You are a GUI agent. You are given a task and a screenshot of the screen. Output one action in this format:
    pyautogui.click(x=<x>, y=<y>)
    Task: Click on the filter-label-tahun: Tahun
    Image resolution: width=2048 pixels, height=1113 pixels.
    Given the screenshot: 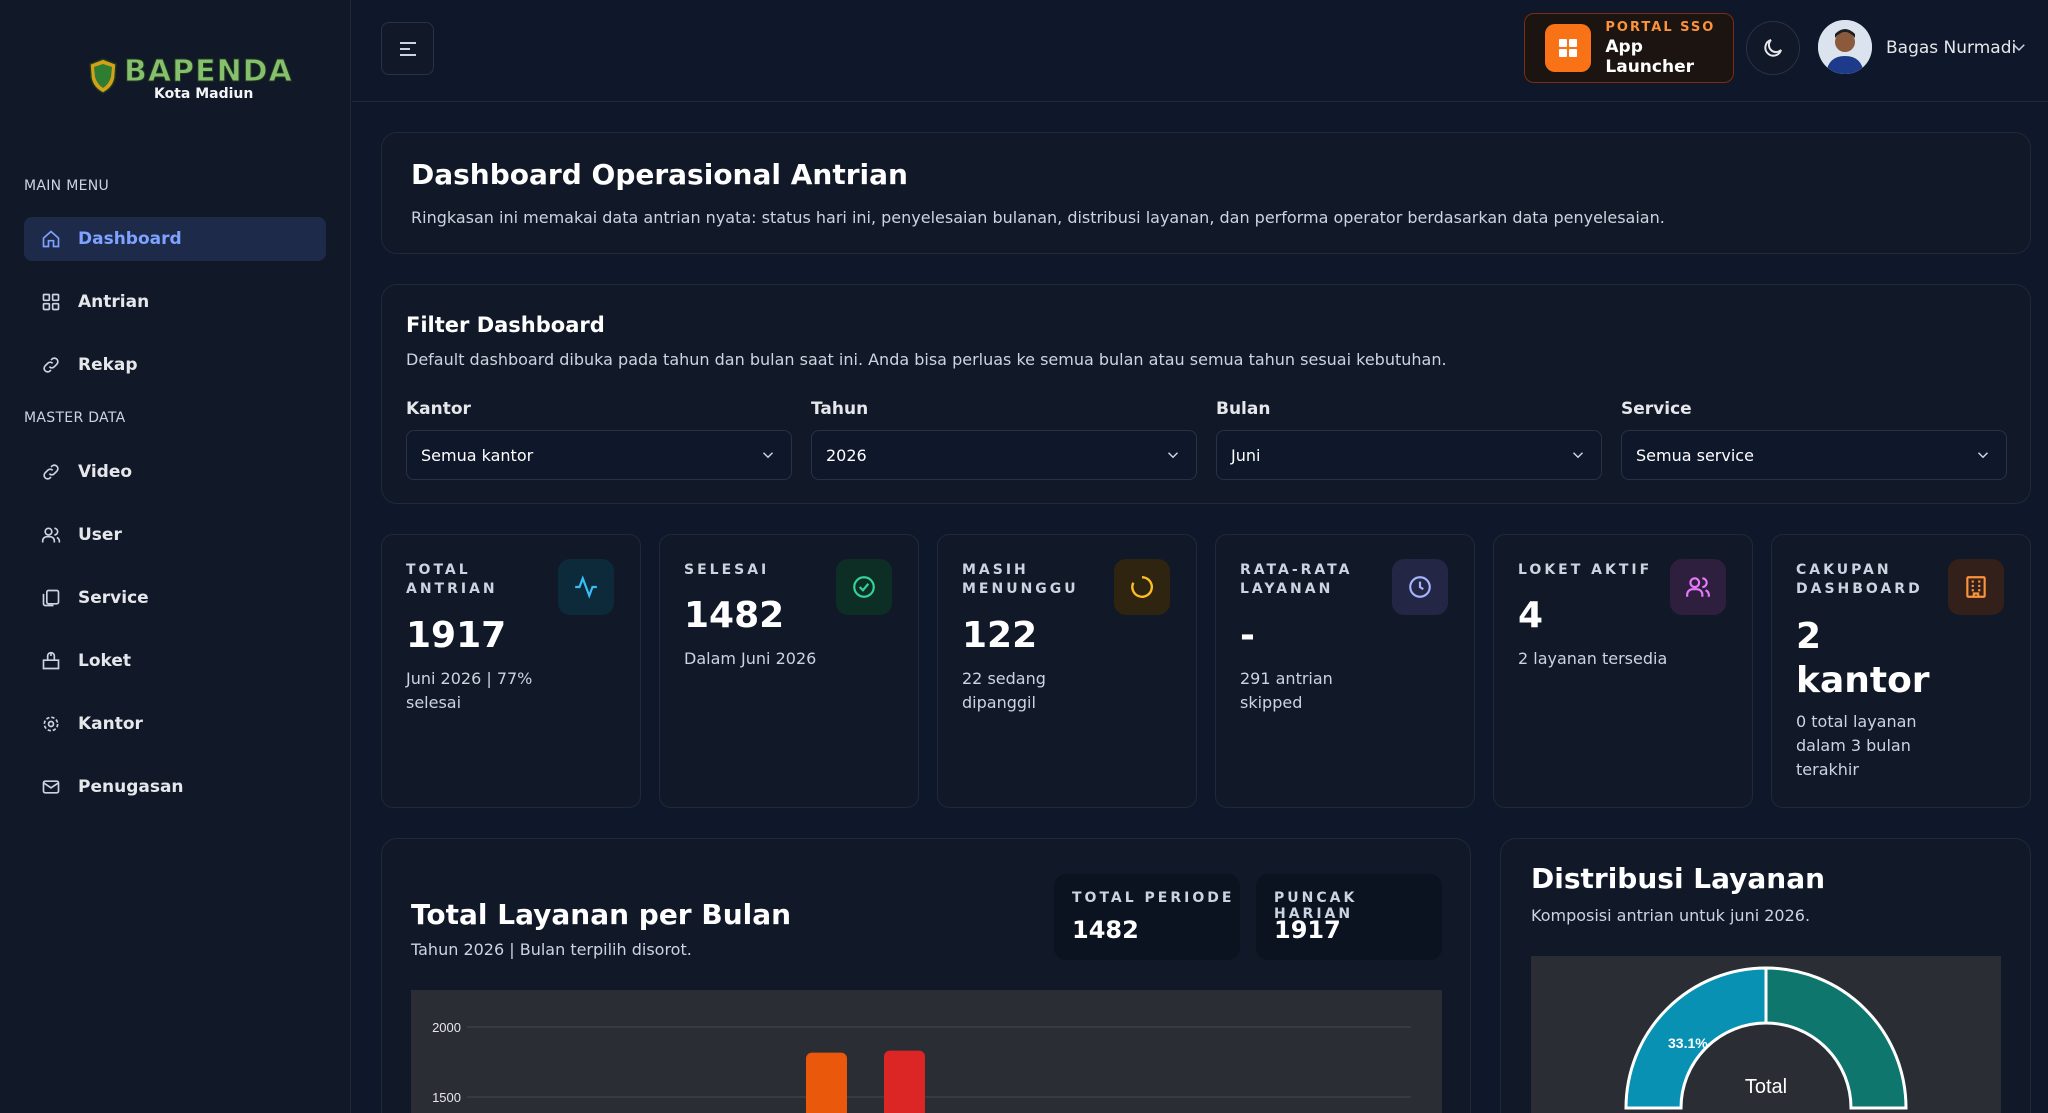 What is the action you would take?
    pyautogui.click(x=840, y=409)
    